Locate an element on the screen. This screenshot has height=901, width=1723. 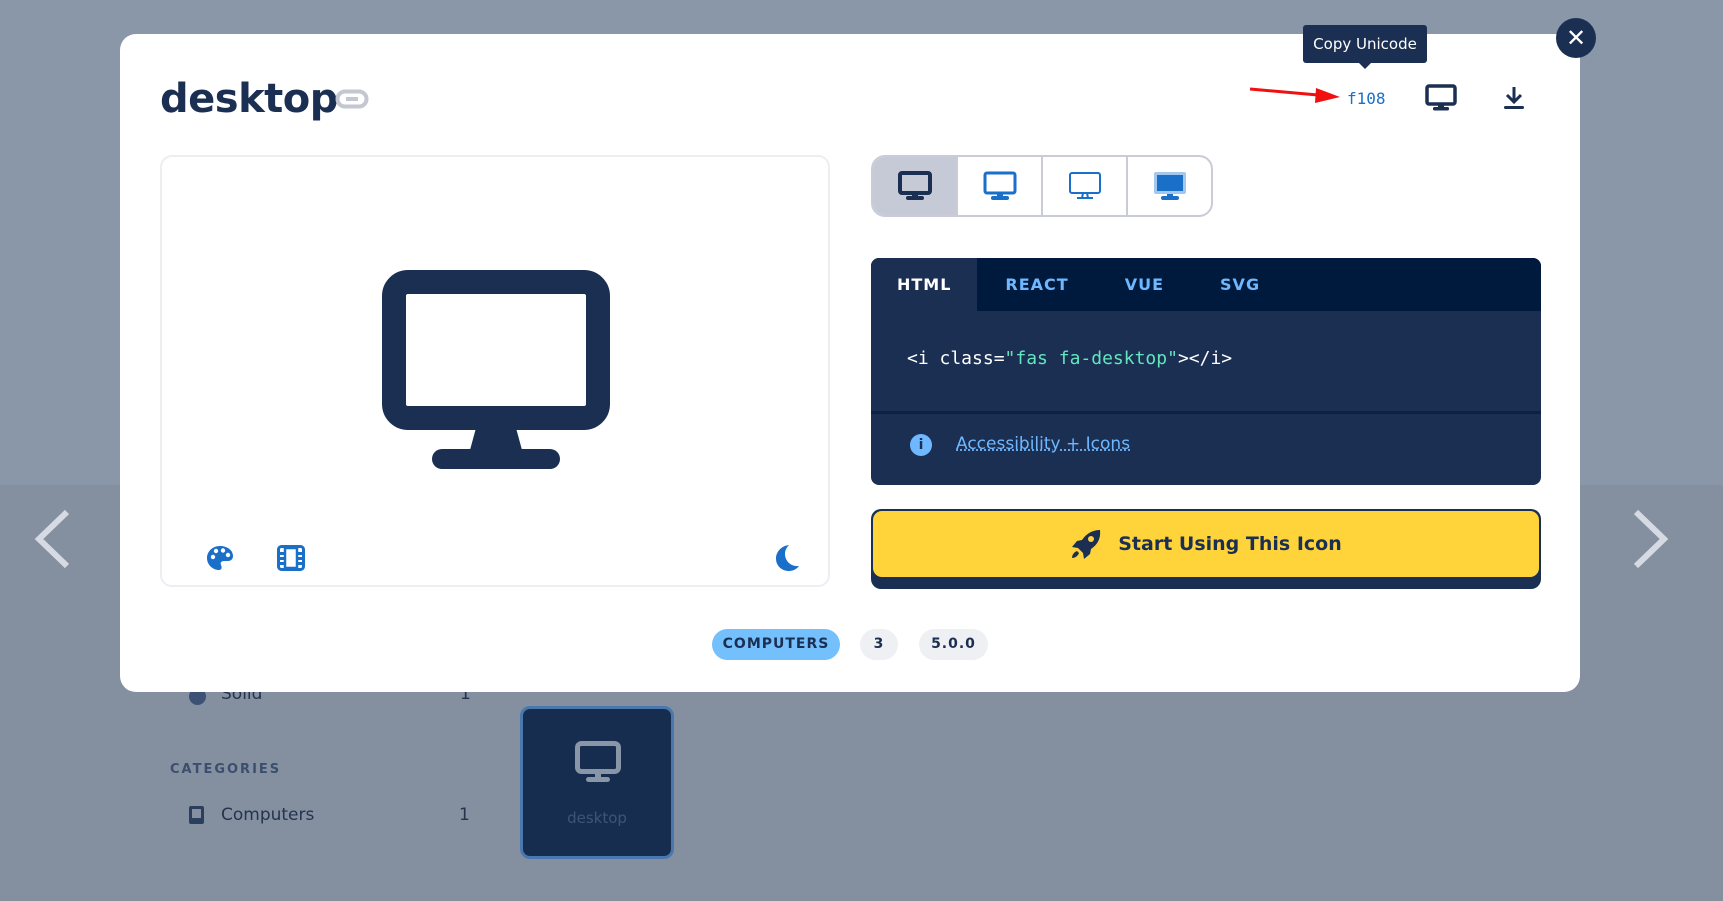
icon-card-desktop: desktop is located at coordinates (597, 782).